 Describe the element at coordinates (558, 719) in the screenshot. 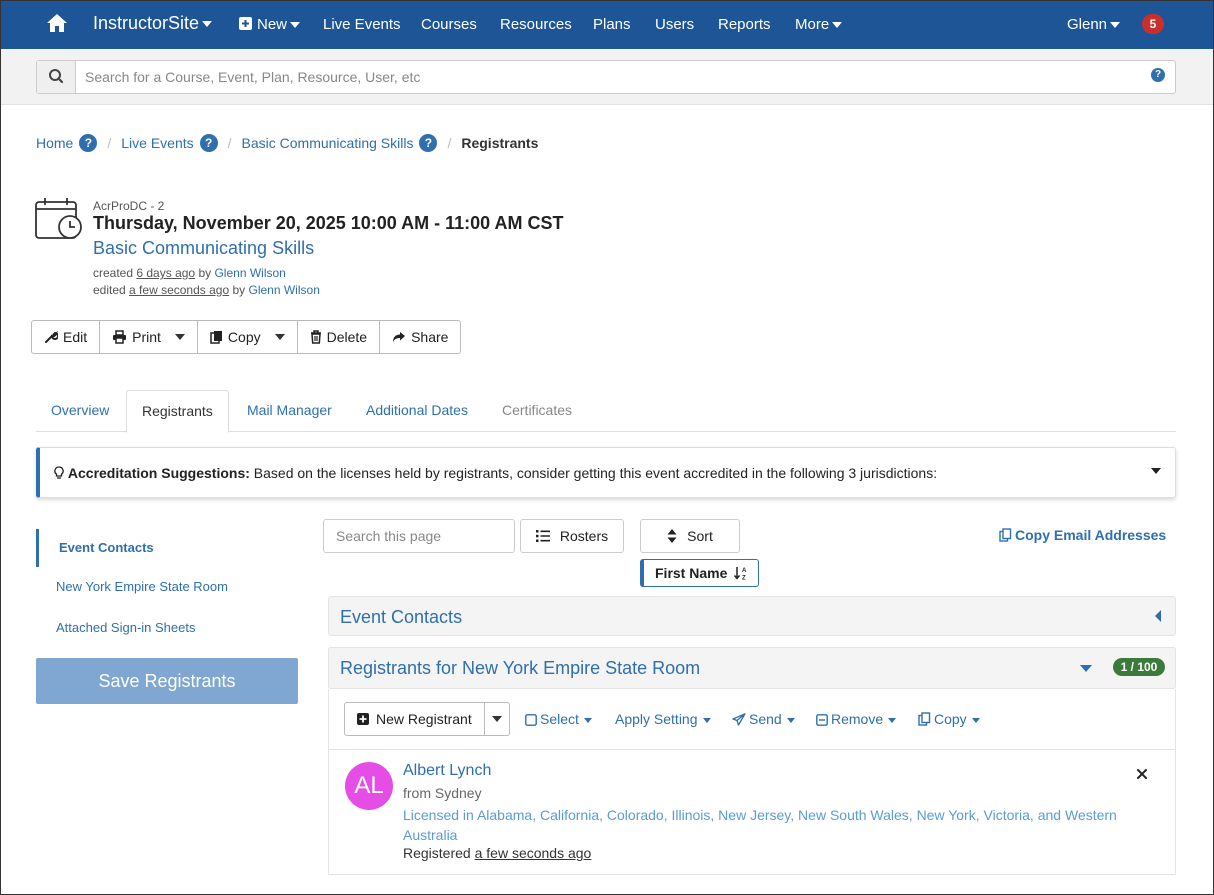

I see `select-menu: Select` at that location.